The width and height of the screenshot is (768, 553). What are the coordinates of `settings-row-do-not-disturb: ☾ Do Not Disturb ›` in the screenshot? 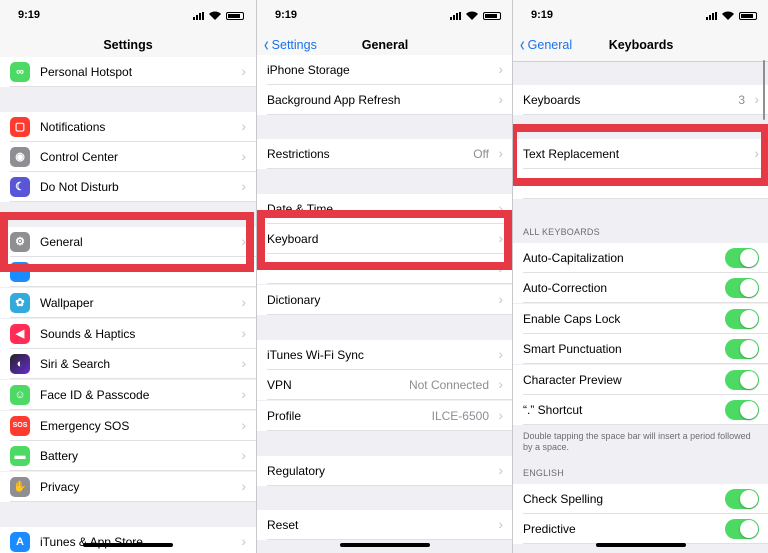 It's located at (128, 187).